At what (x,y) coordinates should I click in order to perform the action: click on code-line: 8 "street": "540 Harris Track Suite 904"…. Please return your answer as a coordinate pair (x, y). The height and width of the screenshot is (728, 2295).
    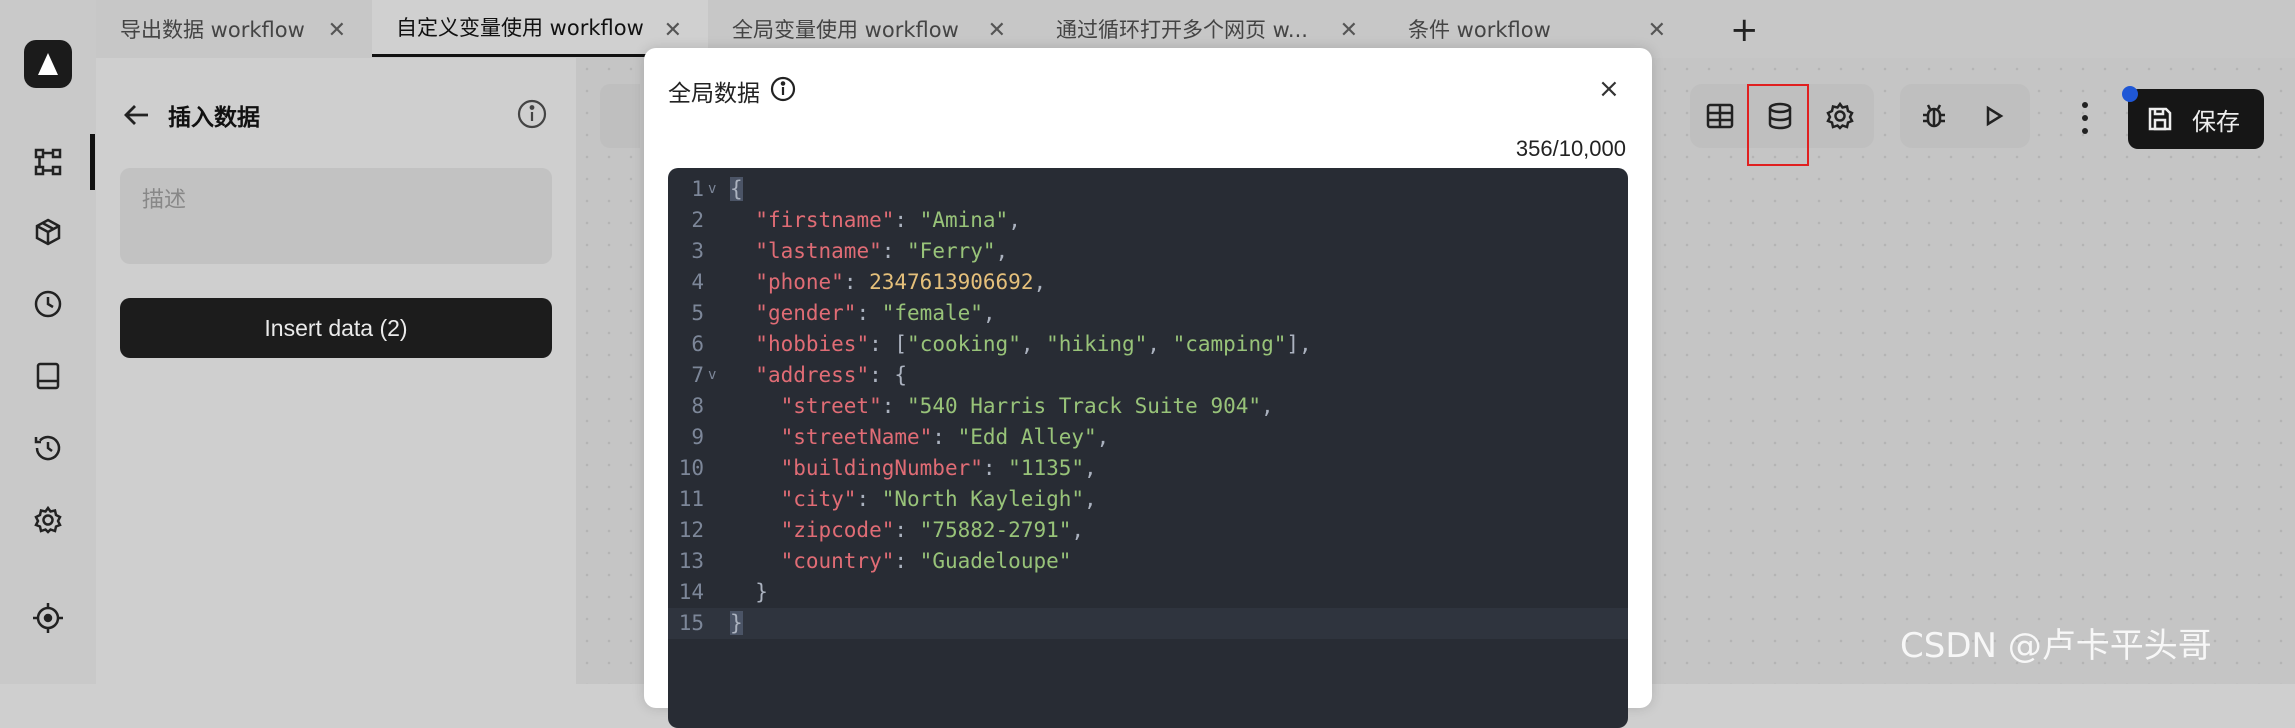
    Looking at the image, I should click on (1148, 406).